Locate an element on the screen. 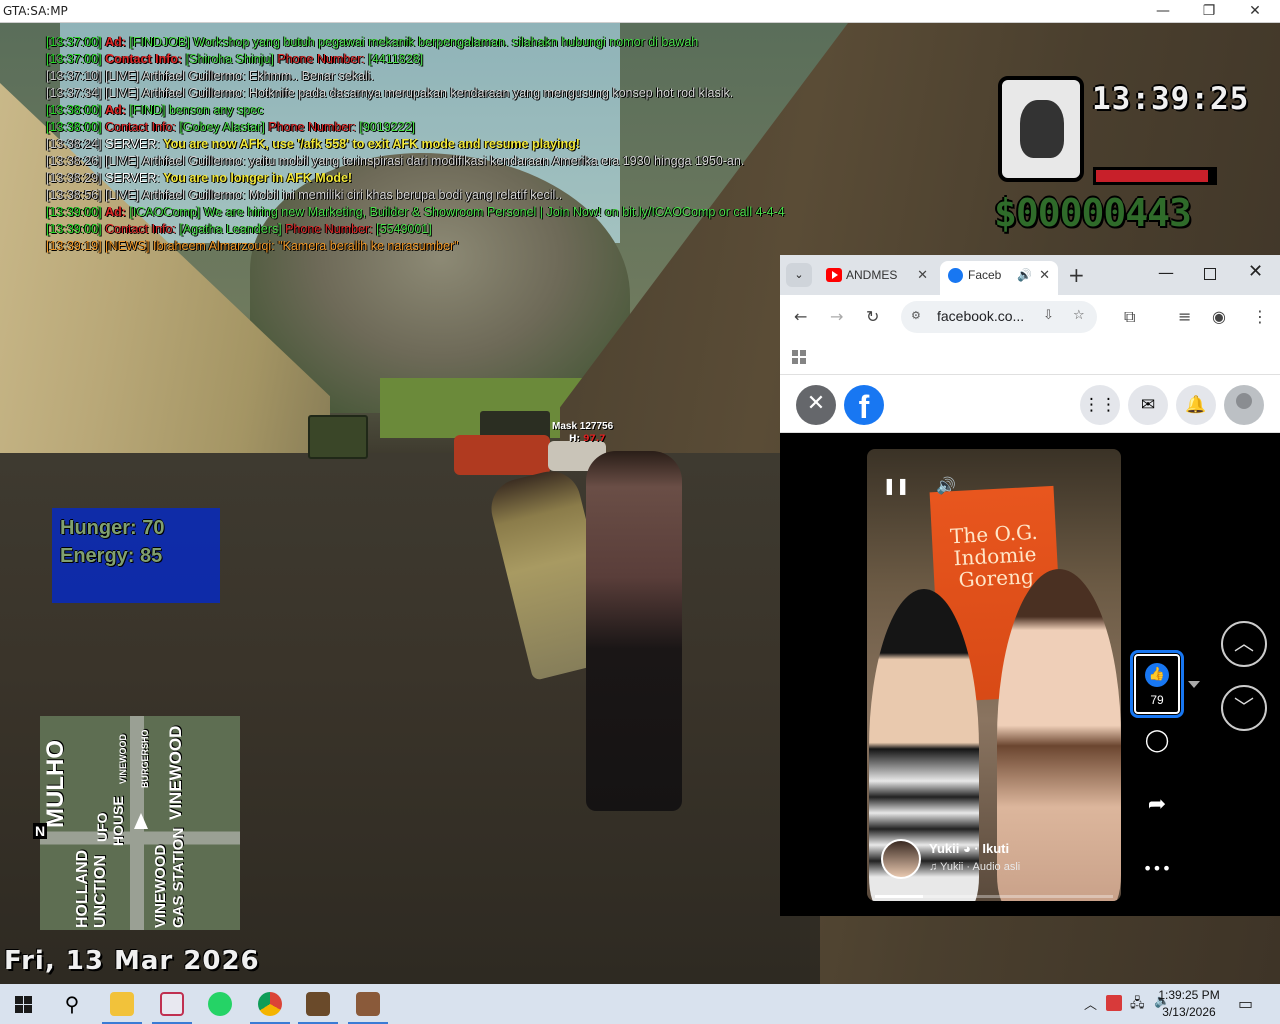 The image size is (1280, 1024). file-explorer-button is located at coordinates (122, 1004).